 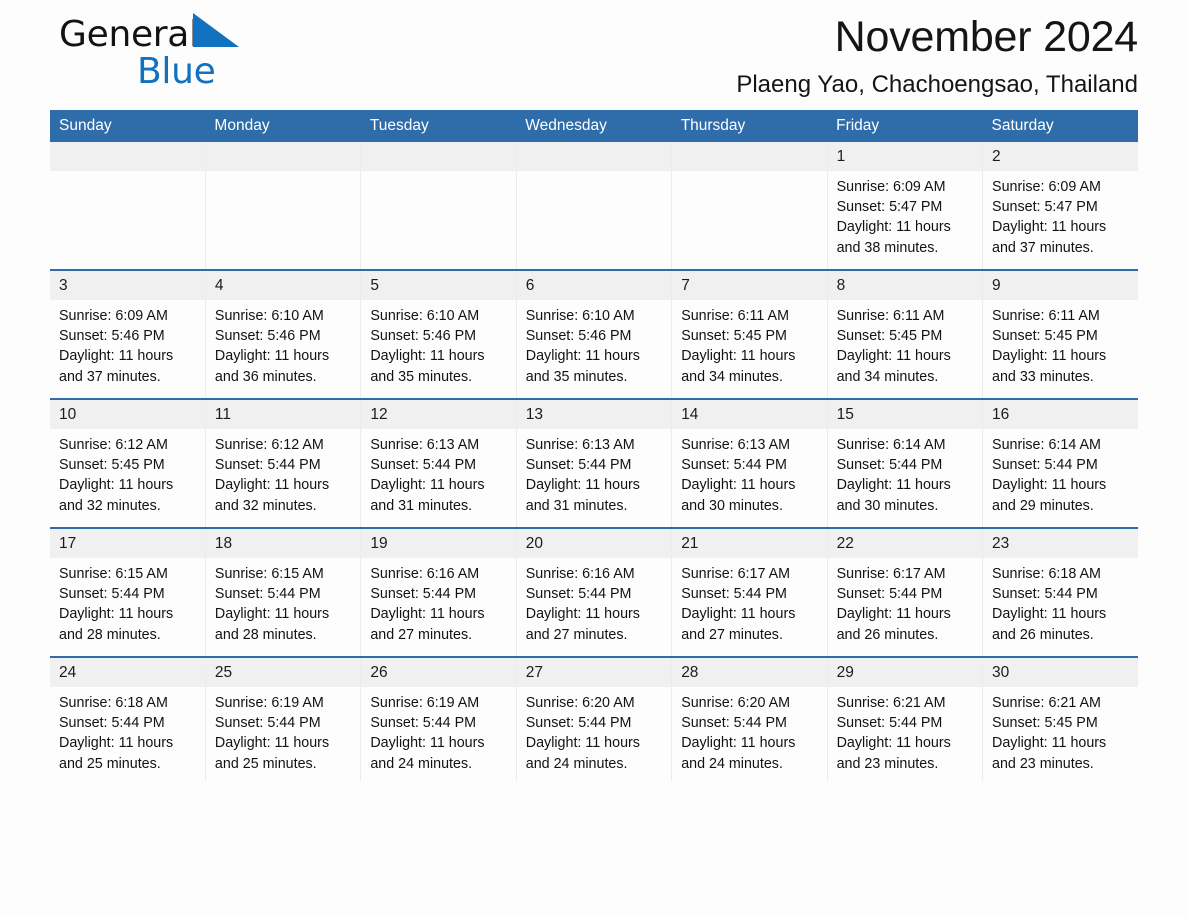 What do you see at coordinates (425, 703) in the screenshot?
I see `sunrise-text: Sunrise: 6:19 AM` at bounding box center [425, 703].